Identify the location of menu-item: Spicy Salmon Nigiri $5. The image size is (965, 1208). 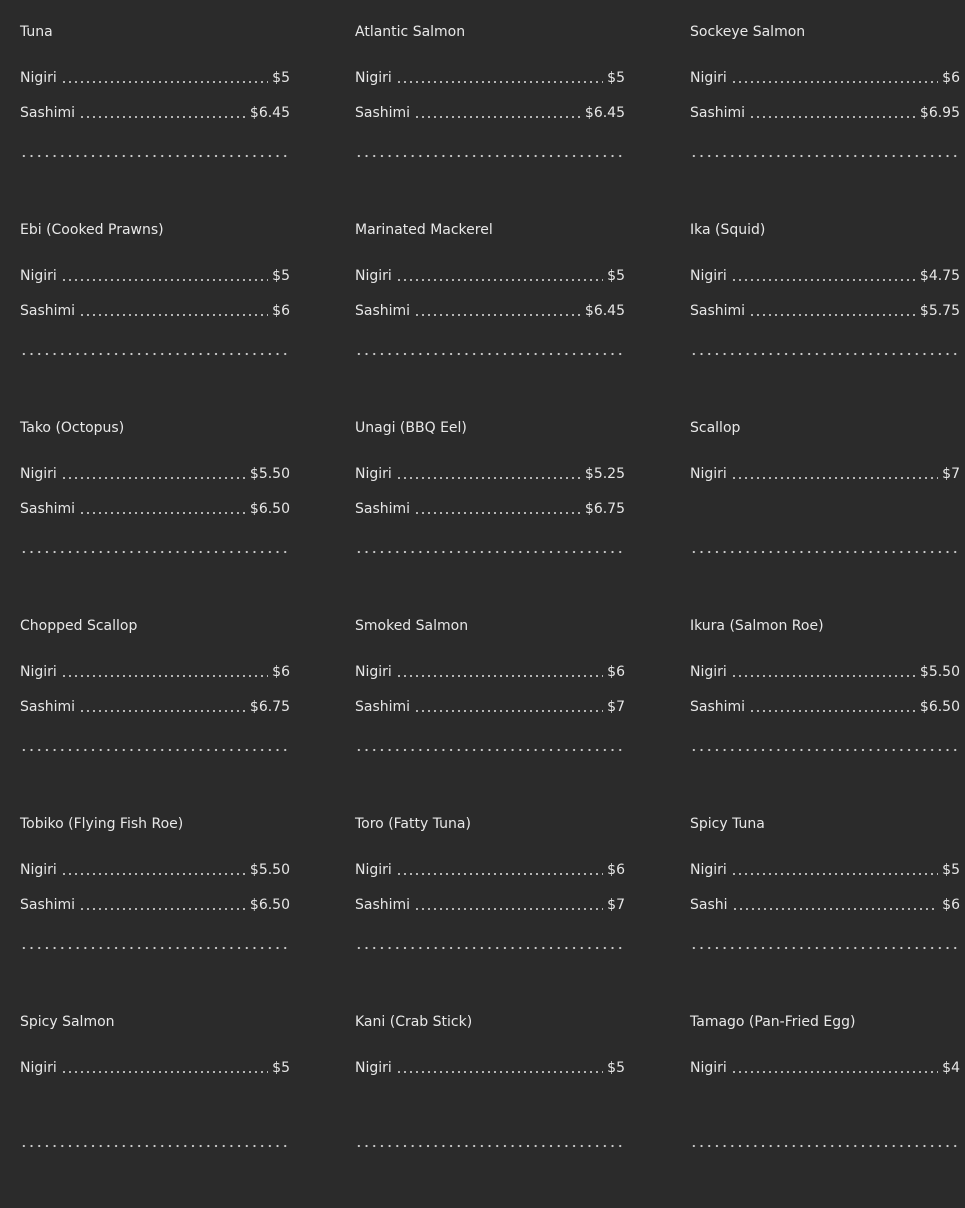
(155, 1109).